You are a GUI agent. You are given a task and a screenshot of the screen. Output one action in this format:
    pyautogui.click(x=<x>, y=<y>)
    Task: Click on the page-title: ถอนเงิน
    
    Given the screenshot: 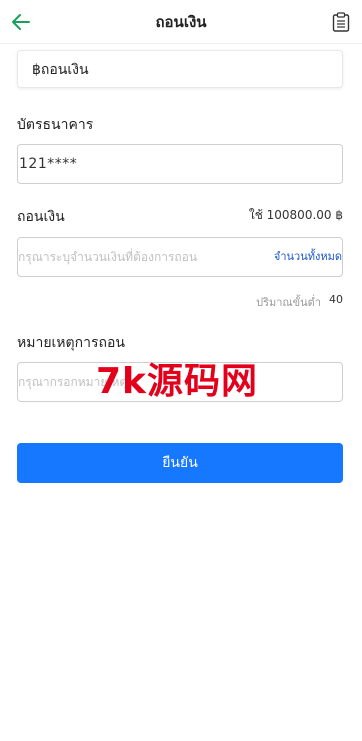 What is the action you would take?
    pyautogui.click(x=181, y=22)
    